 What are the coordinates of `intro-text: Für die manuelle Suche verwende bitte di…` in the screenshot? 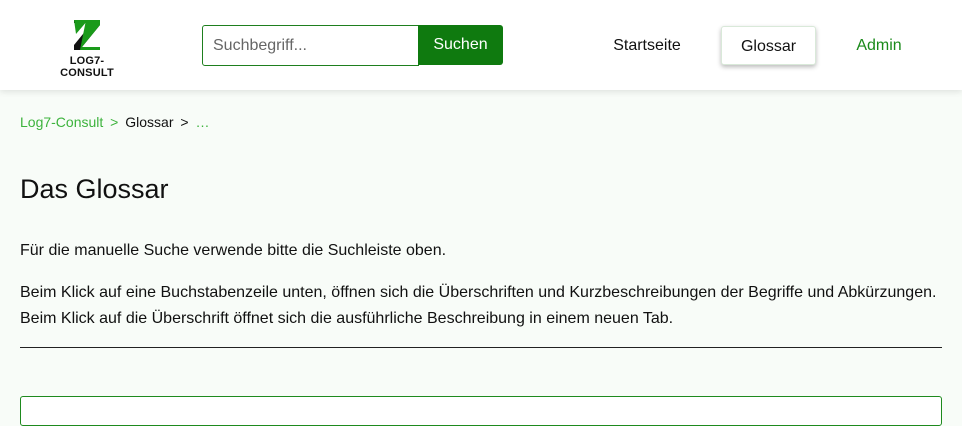 It's located at (233, 250).